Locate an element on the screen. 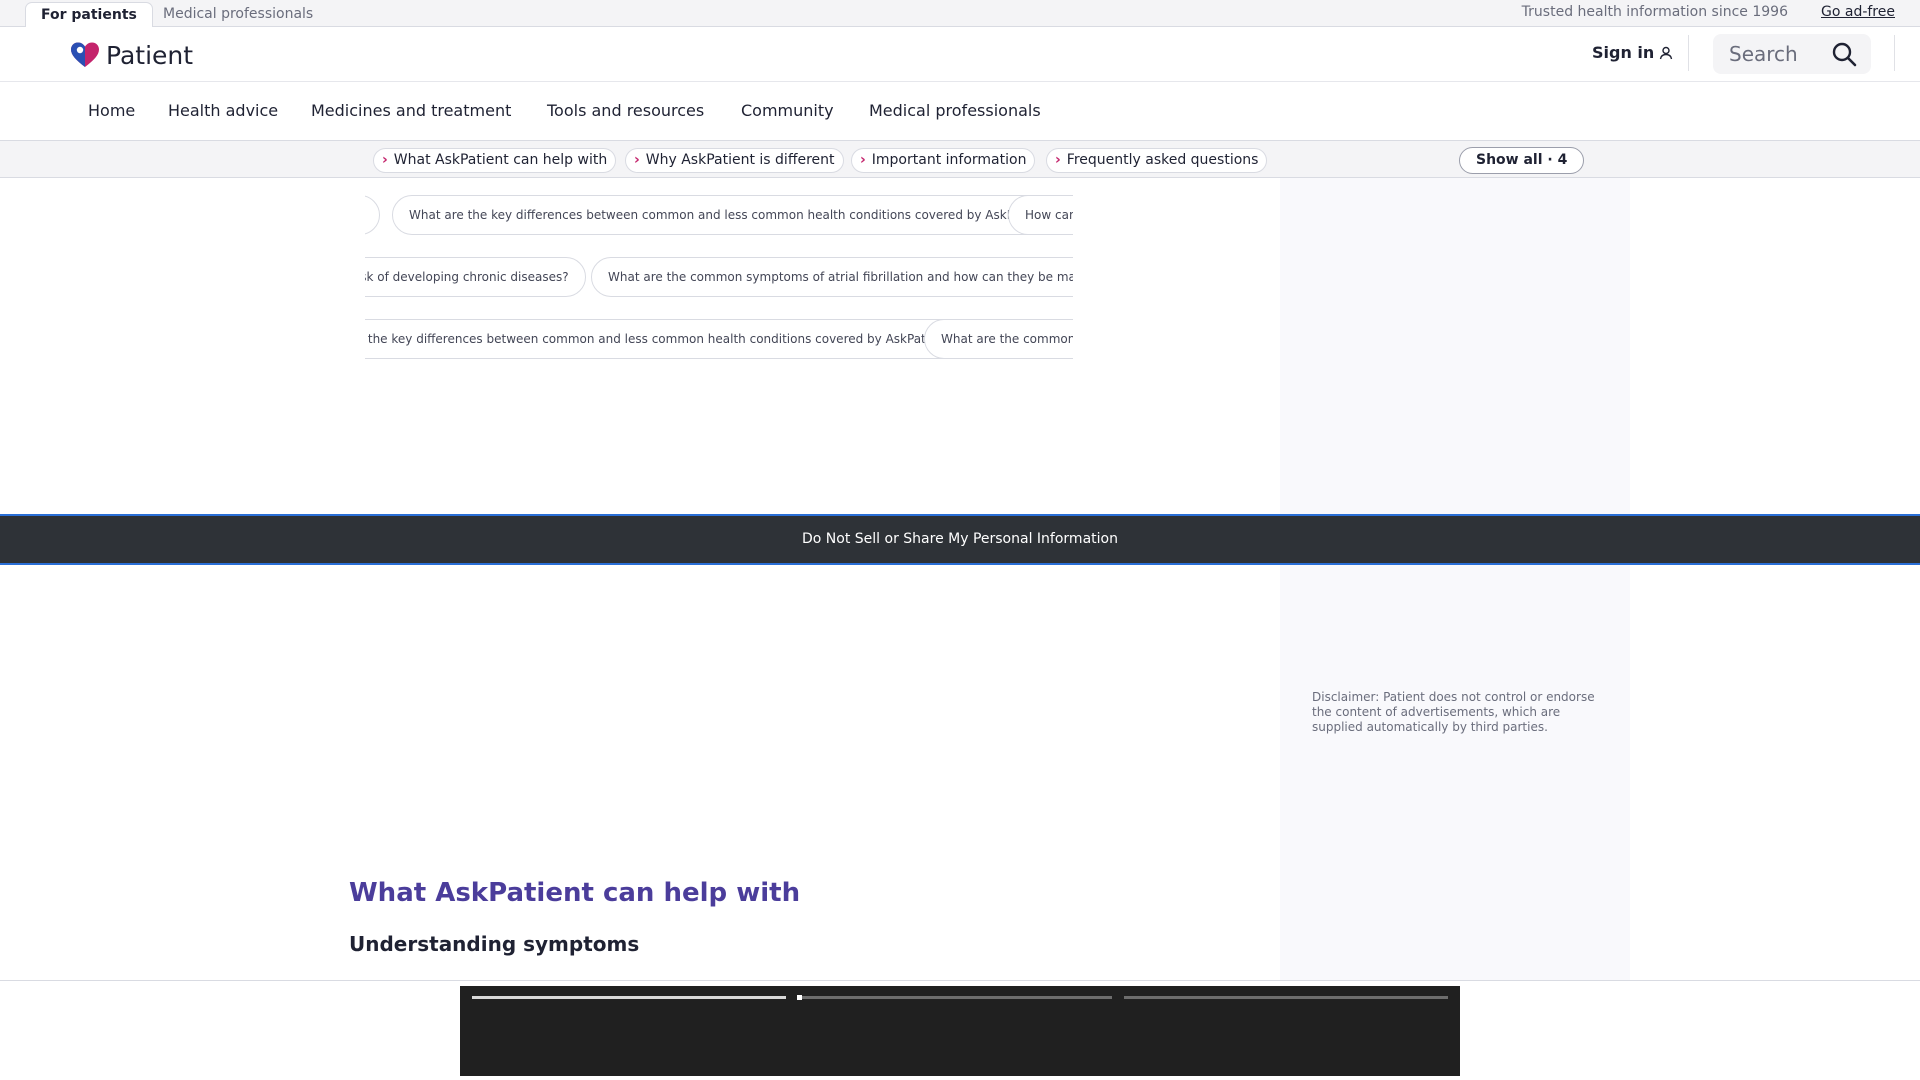 The height and width of the screenshot is (1080, 1920). sign-in-button: Sign in is located at coordinates (1632, 52).